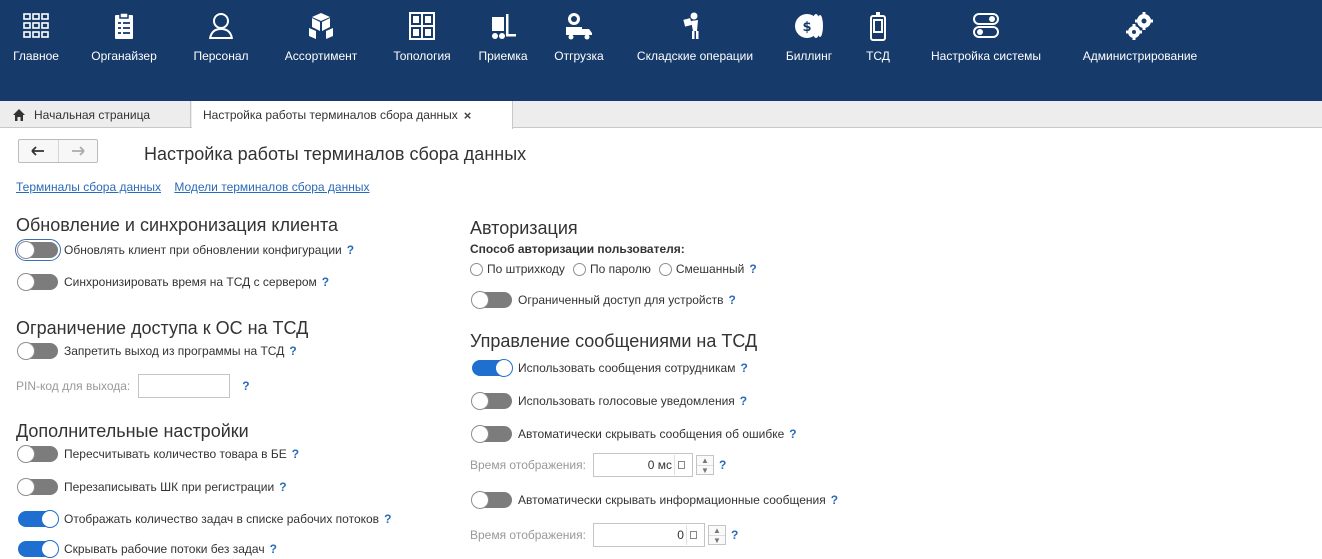 This screenshot has width=1322, height=559. Describe the element at coordinates (468, 115) in the screenshot. I see `close-icon: ×` at that location.